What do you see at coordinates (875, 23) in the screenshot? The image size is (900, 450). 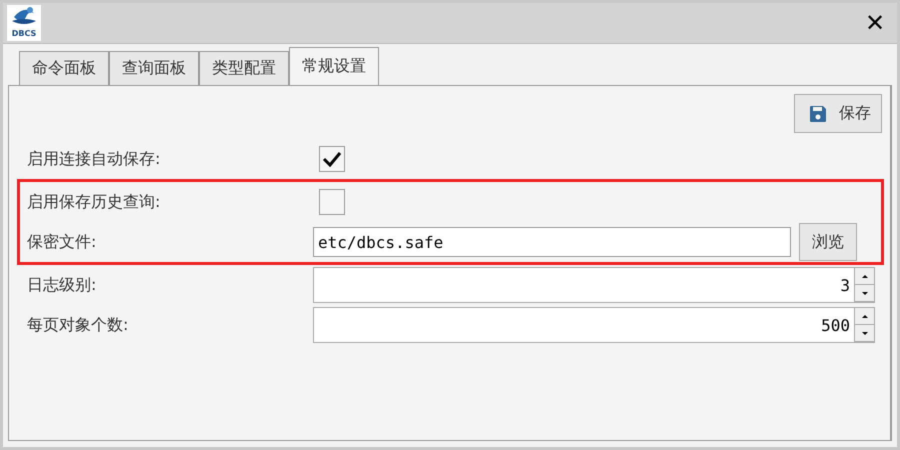 I see `close-button: ✕` at bounding box center [875, 23].